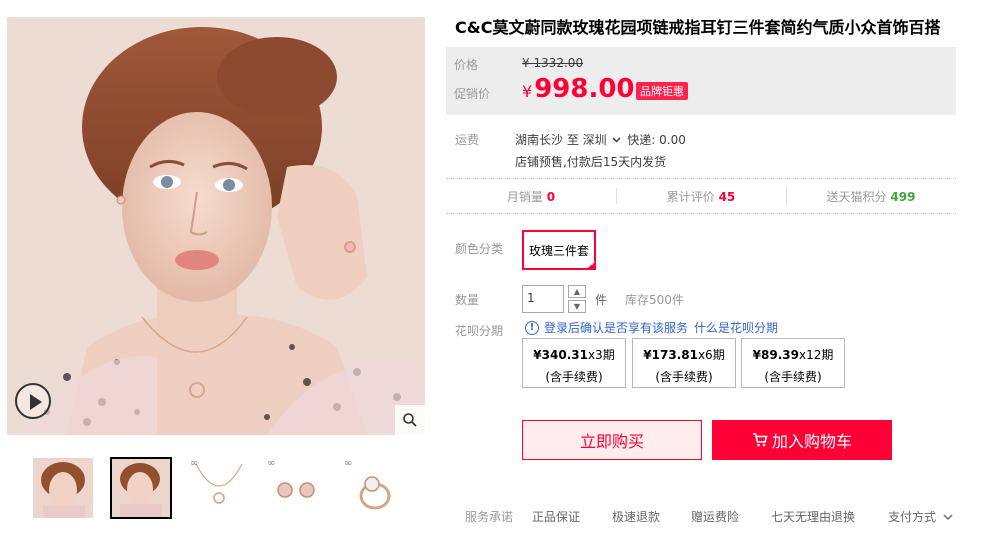 This screenshot has width=987, height=538. Describe the element at coordinates (775, 355) in the screenshot. I see `installment-amount: ¥89.39` at that location.